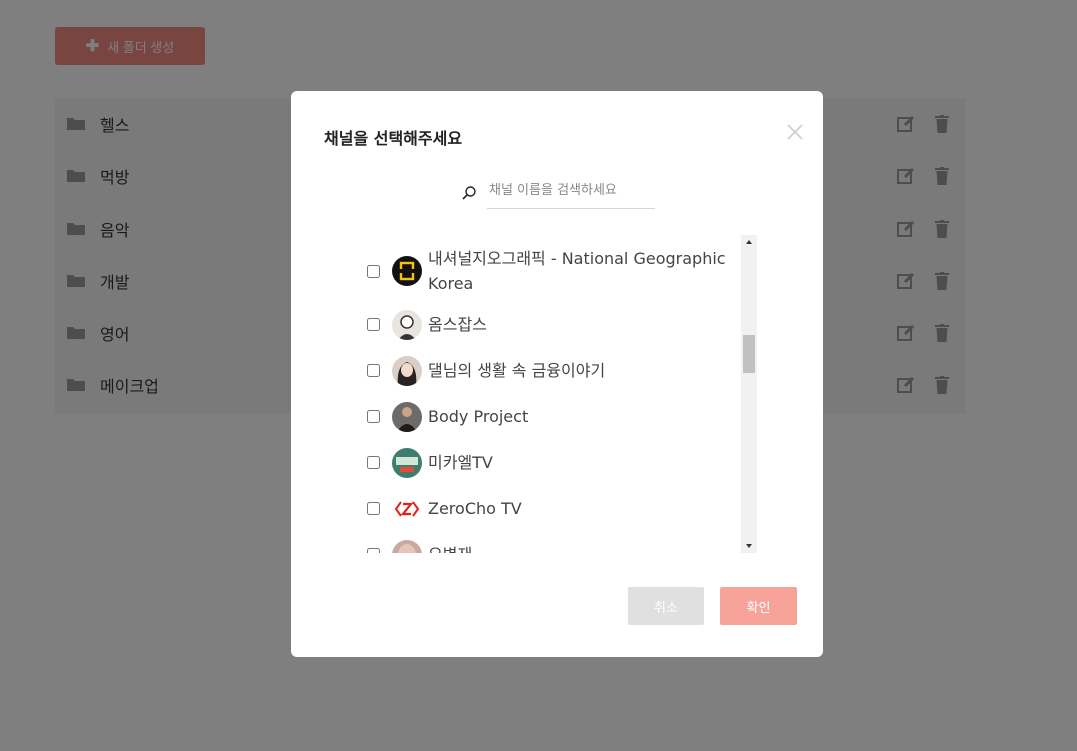 This screenshot has height=751, width=1077. Describe the element at coordinates (749, 354) in the screenshot. I see `scroll-thumb` at that location.